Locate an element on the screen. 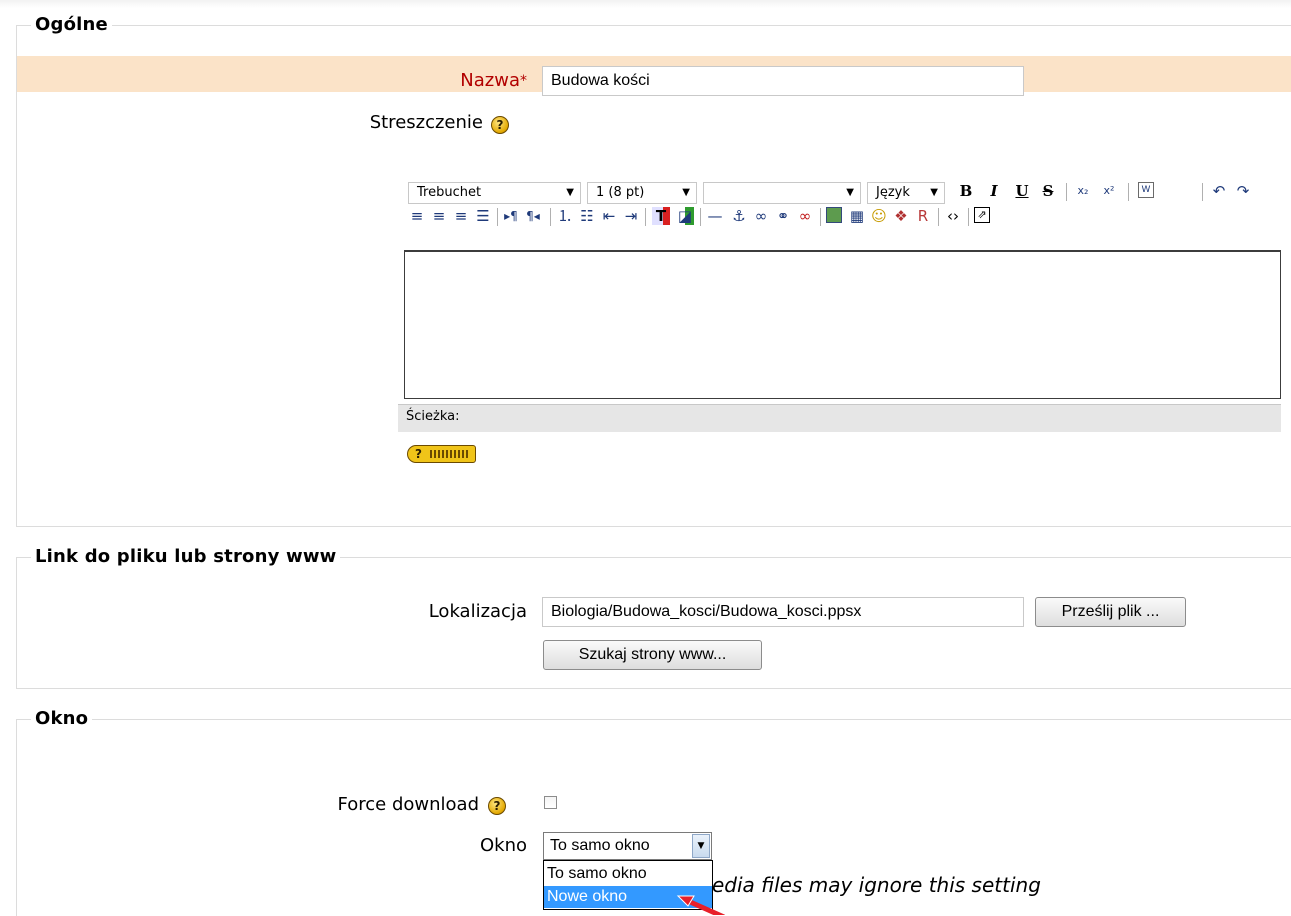 Image resolution: width=1291 pixels, height=916 pixels. background-color-icon: ◪ is located at coordinates (685, 216).